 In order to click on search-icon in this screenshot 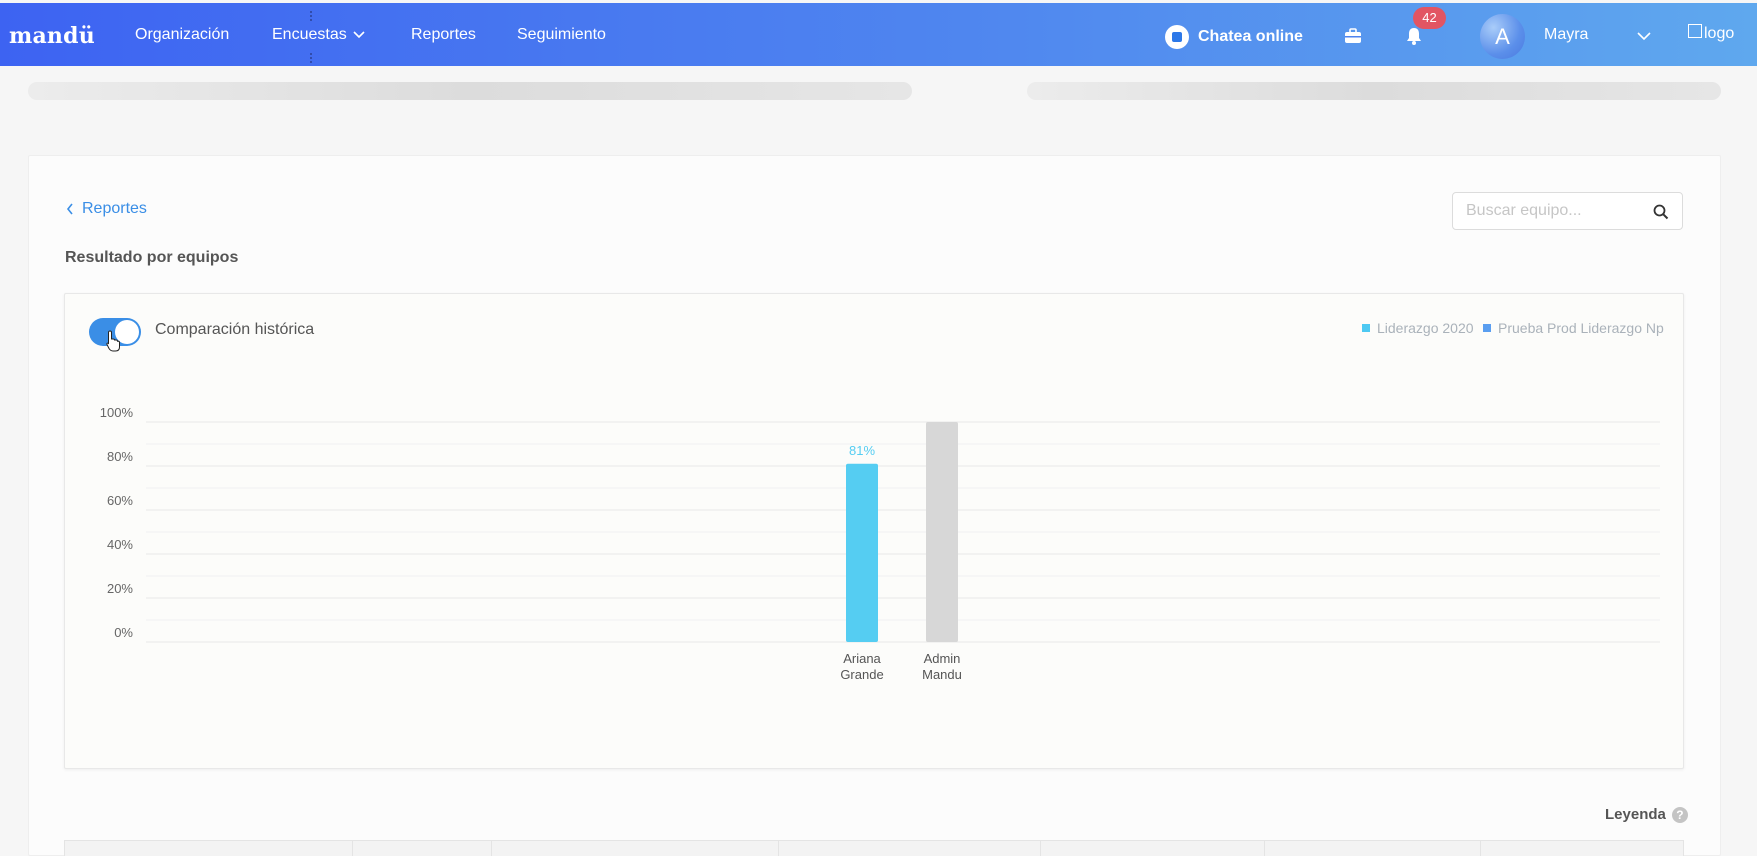, I will do `click(1661, 212)`.